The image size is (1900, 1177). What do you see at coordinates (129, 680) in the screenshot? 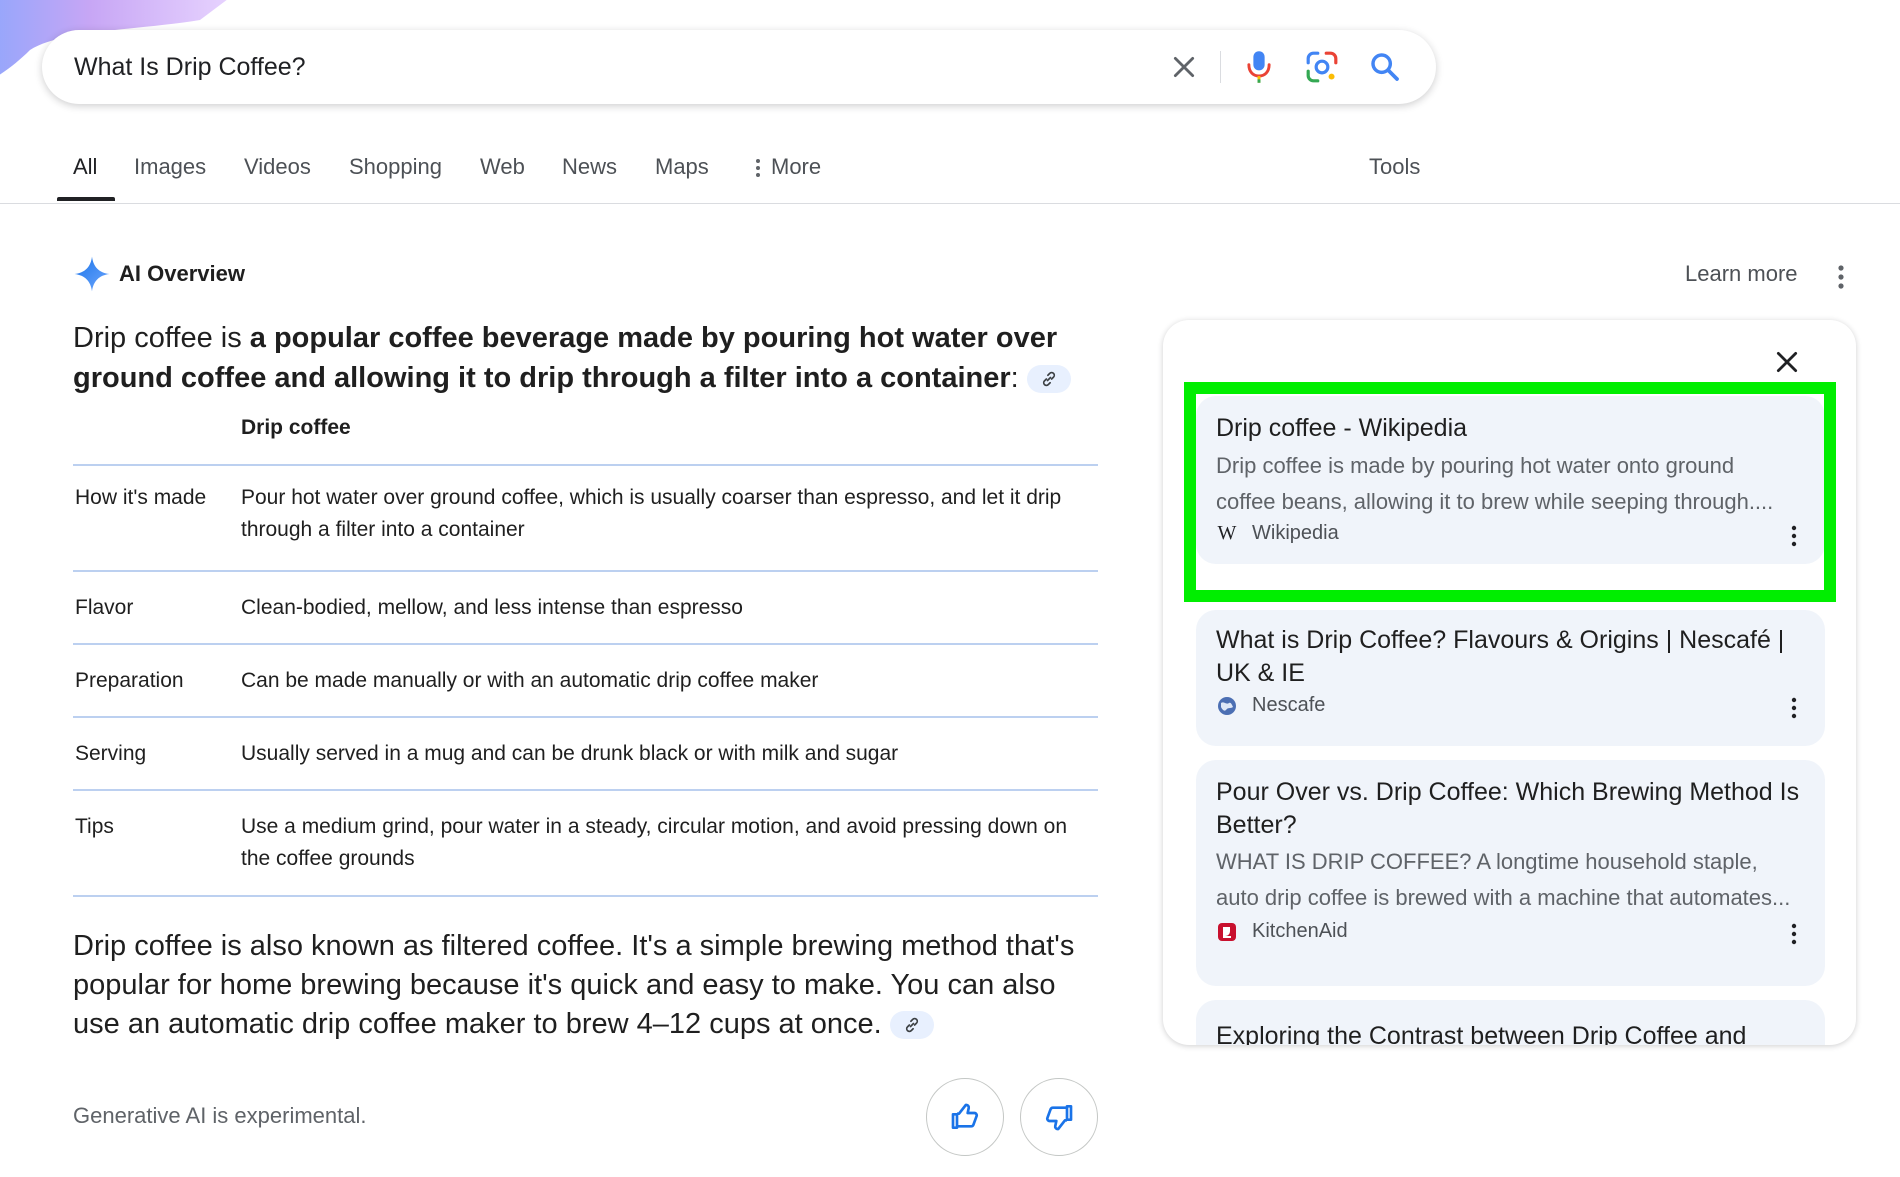
I see `row-label: Preparation` at bounding box center [129, 680].